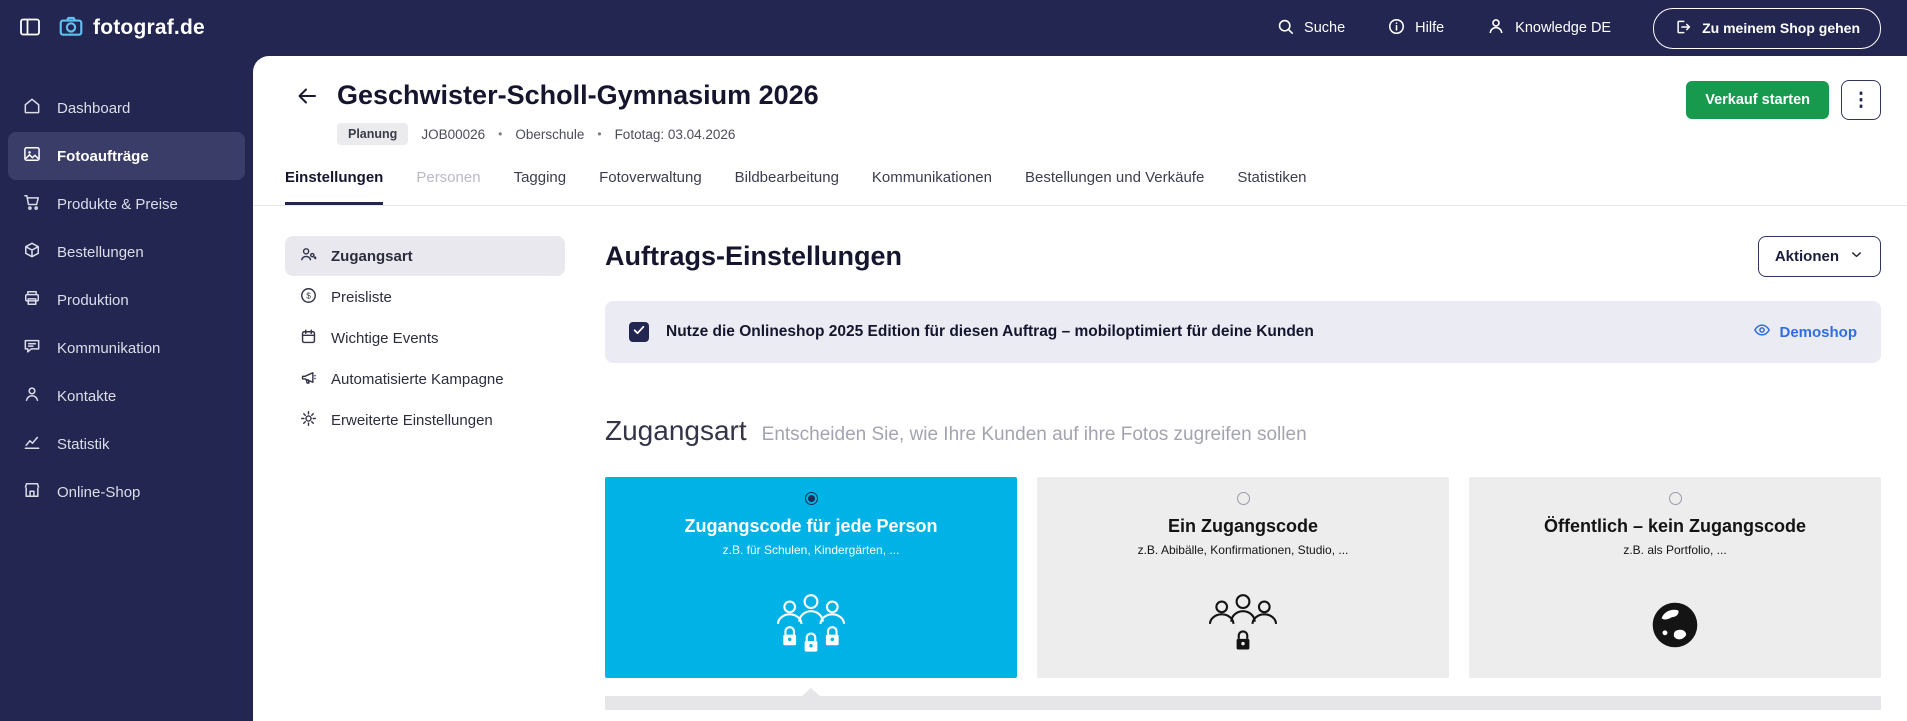 Image resolution: width=1907 pixels, height=721 pixels. I want to click on tab-bildbearbeitung: Bildbearbeitung, so click(787, 187).